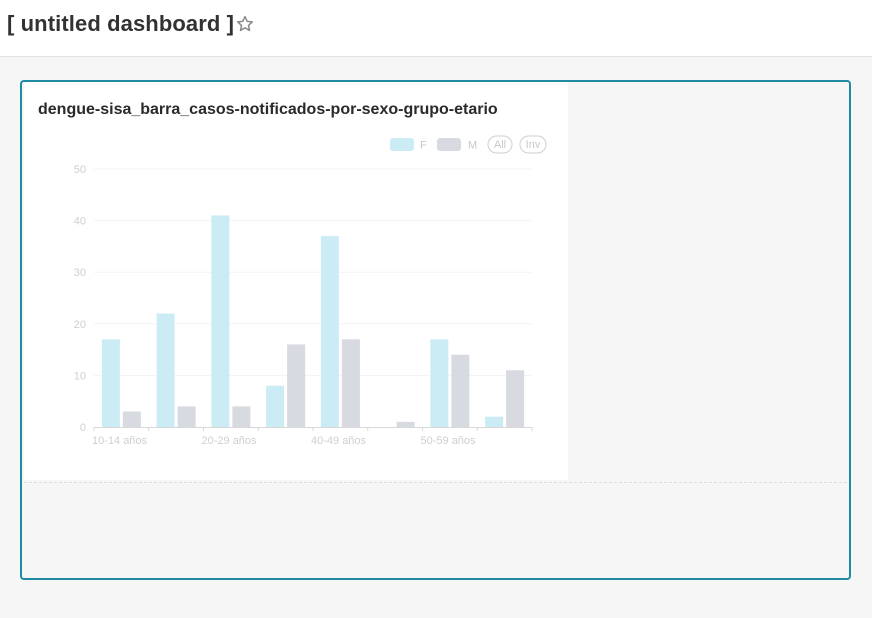 Image resolution: width=872 pixels, height=618 pixels. Describe the element at coordinates (80, 376) in the screenshot. I see `y-tick-label: 10` at that location.